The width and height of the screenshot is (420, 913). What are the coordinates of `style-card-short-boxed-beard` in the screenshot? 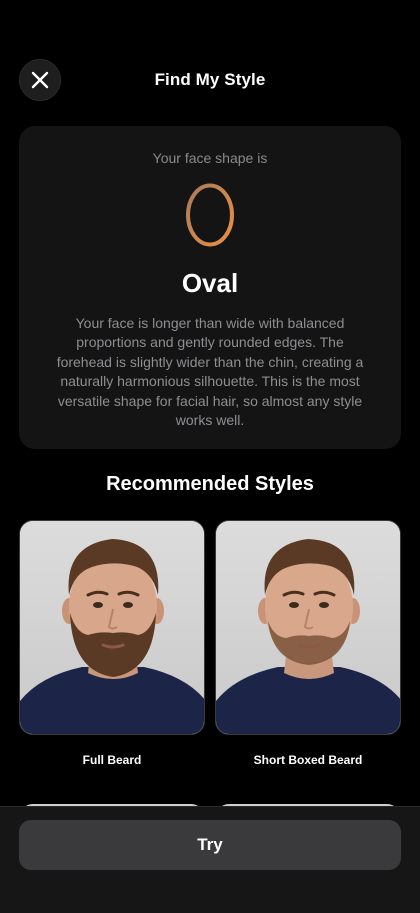 It's located at (308, 627).